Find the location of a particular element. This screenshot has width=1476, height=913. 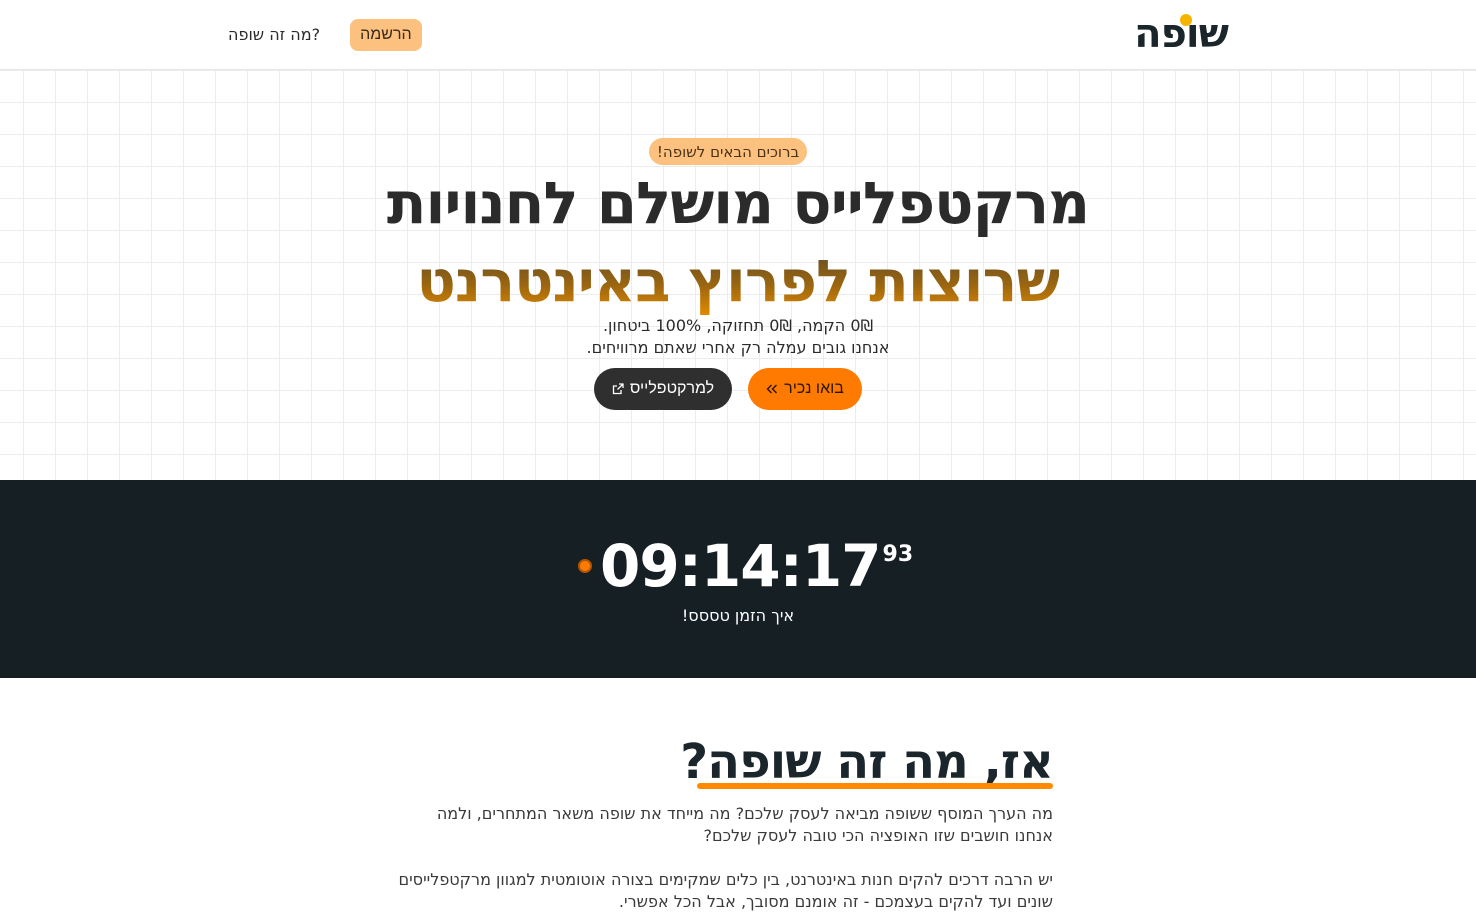

hero-title-line2: שרוצות לפרוץ באינטרנט is located at coordinates (738, 281).